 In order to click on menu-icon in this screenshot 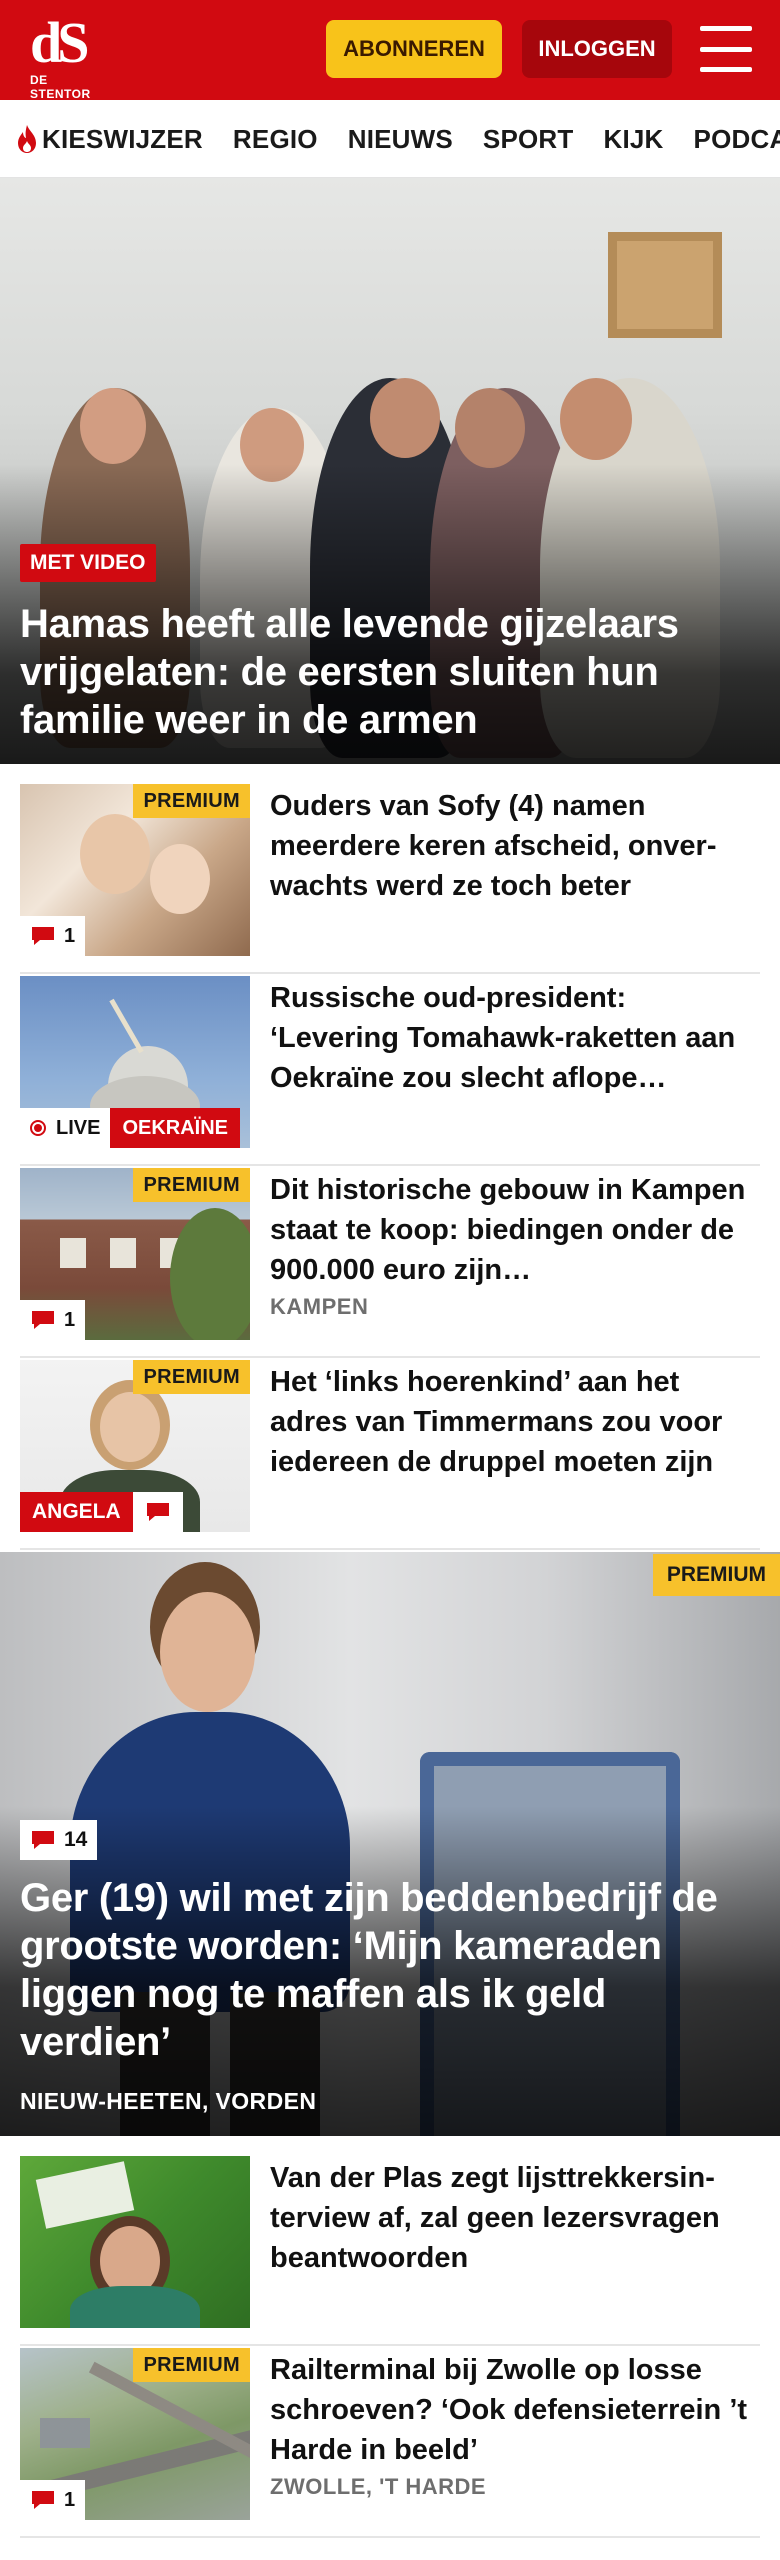, I will do `click(726, 49)`.